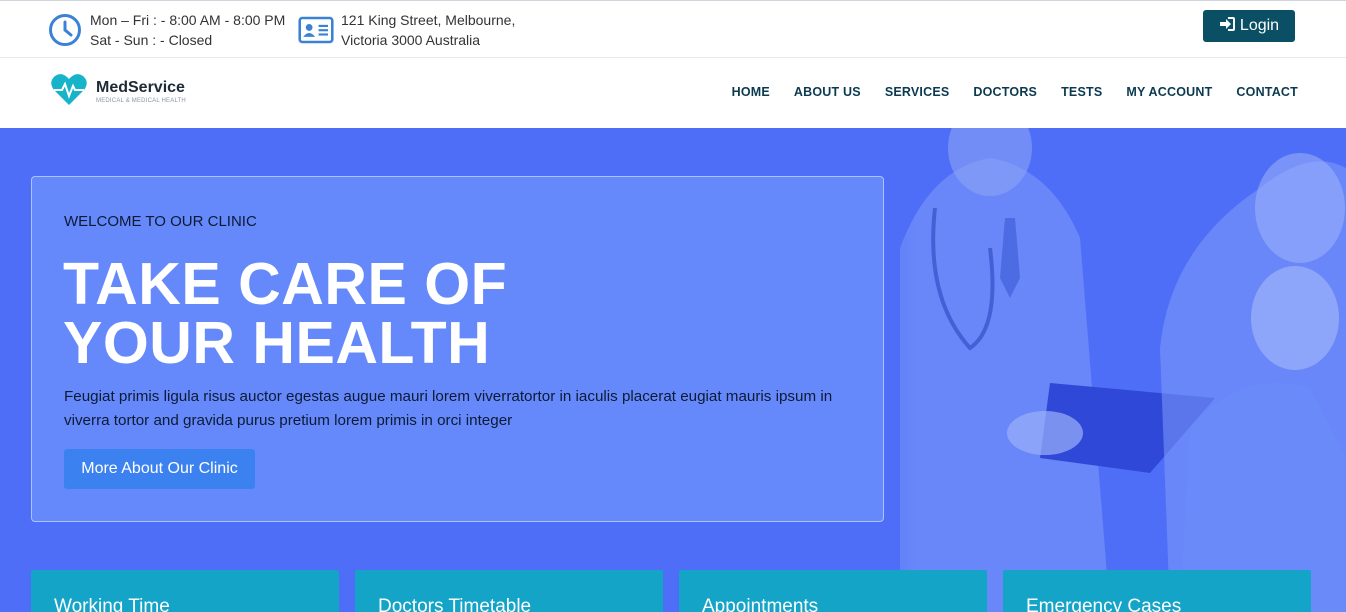 This screenshot has height=612, width=1346. What do you see at coordinates (827, 92) in the screenshot?
I see `nav-about-us: ABOUT US` at bounding box center [827, 92].